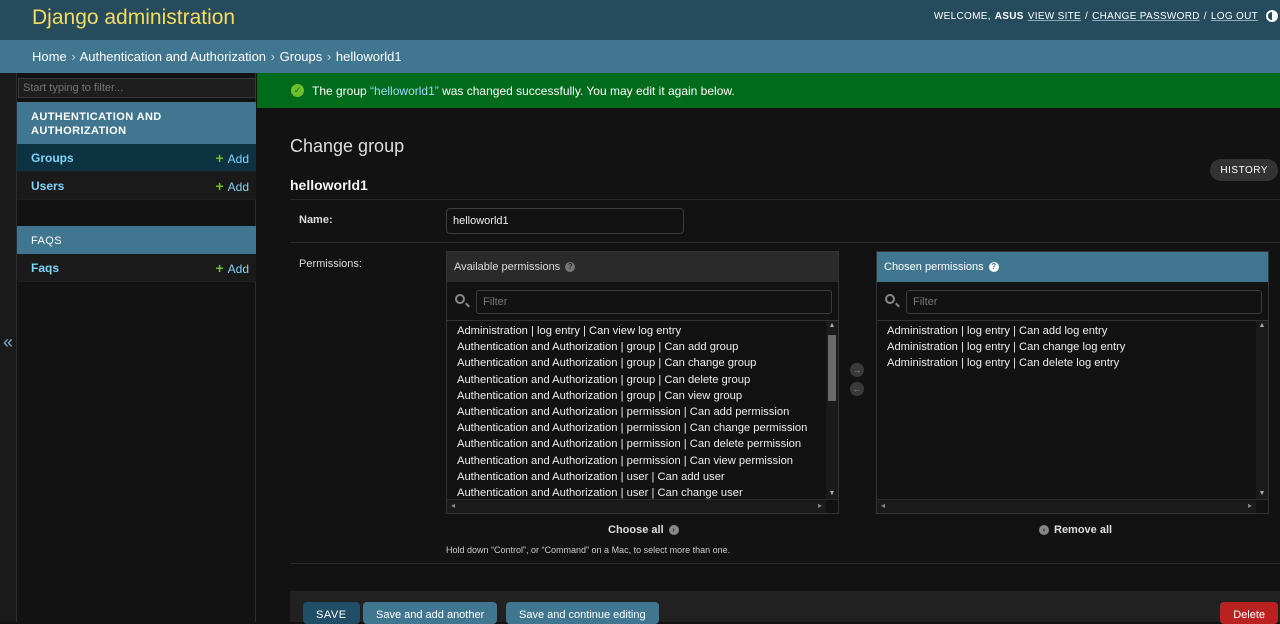 This screenshot has width=1280, height=624. What do you see at coordinates (136, 123) in the screenshot?
I see `module-caption-auth: AUTHENTICATION AND AUTHORIZATION` at bounding box center [136, 123].